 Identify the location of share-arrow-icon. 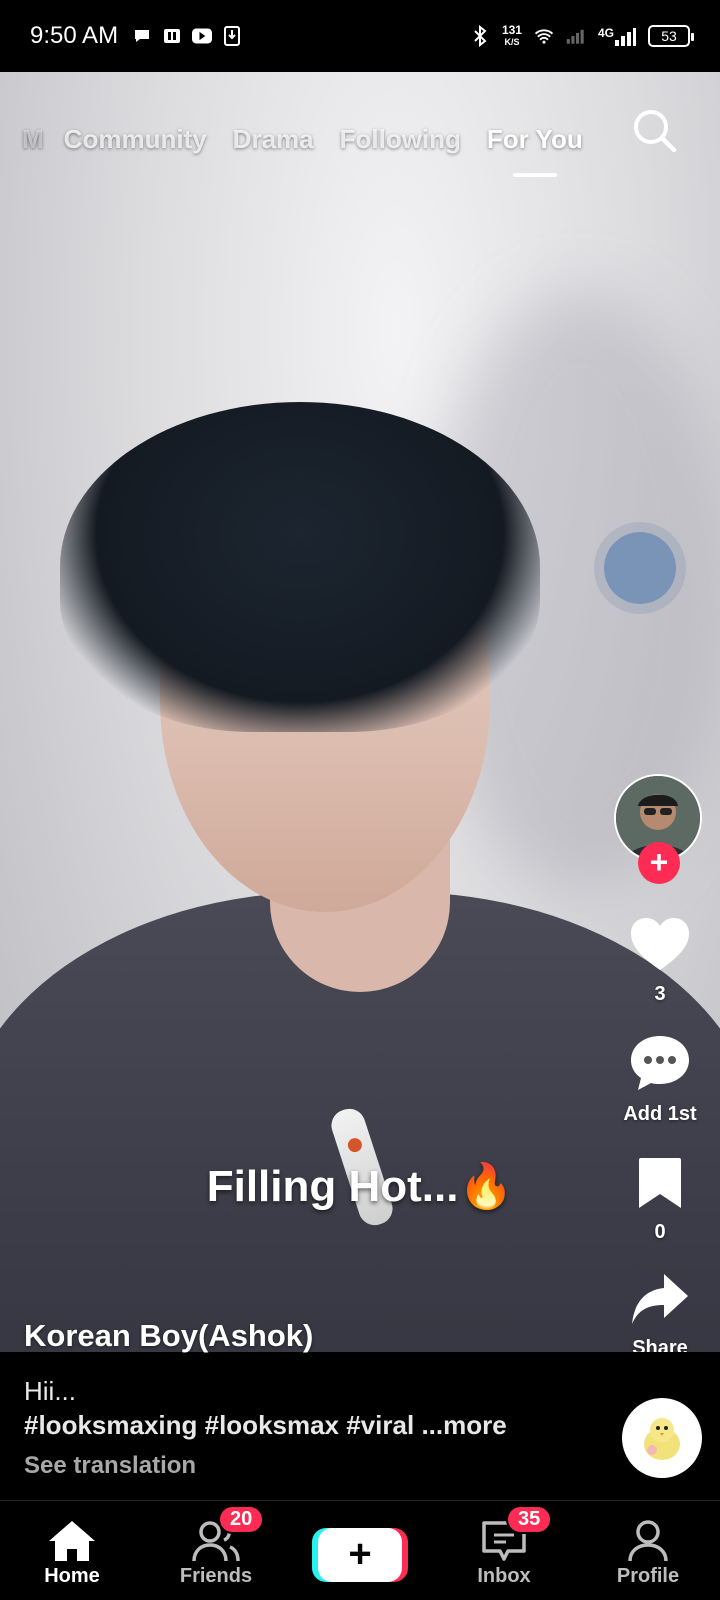
(660, 1299).